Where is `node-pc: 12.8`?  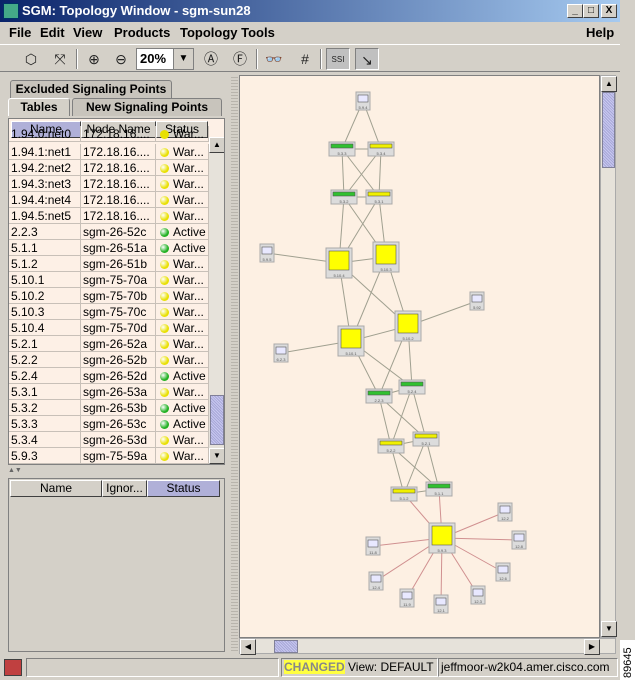
node-pc: 12.8 is located at coordinates (519, 540).